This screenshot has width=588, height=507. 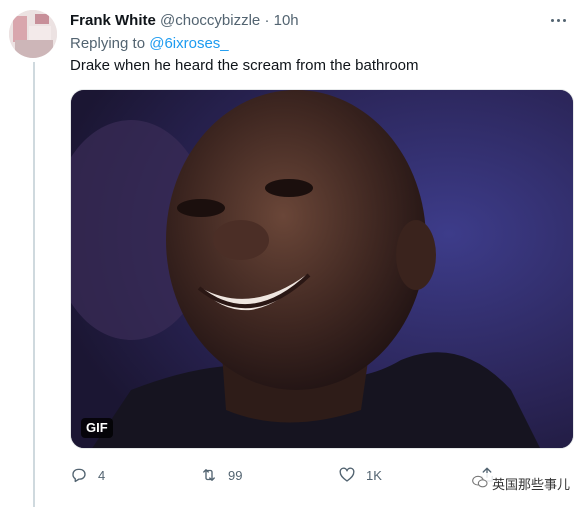 I want to click on tweet-header: Frank White @choccybizzle · 10h, so click(x=184, y=21).